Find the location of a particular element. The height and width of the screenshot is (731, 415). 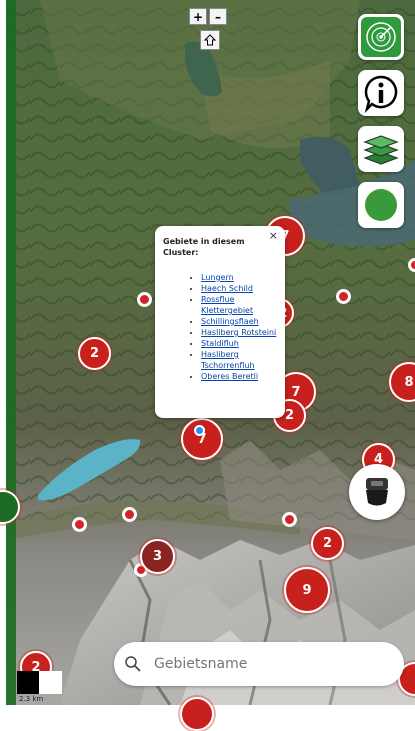

popup-close-button: × is located at coordinates (273, 235).